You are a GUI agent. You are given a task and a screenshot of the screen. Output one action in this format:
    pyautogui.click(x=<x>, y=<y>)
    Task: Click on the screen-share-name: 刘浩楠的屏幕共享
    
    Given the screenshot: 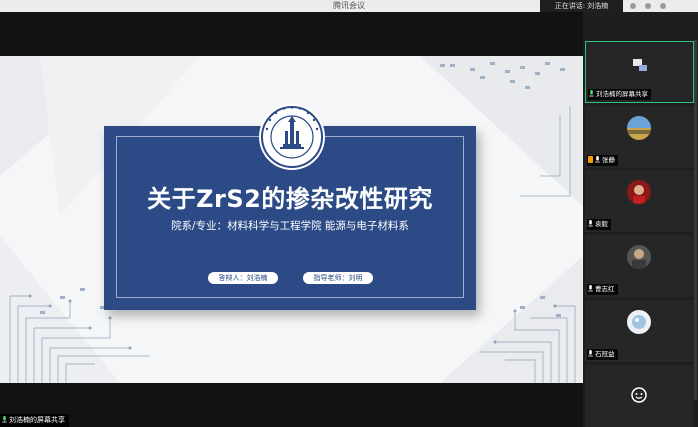 What is the action you would take?
    pyautogui.click(x=37, y=420)
    